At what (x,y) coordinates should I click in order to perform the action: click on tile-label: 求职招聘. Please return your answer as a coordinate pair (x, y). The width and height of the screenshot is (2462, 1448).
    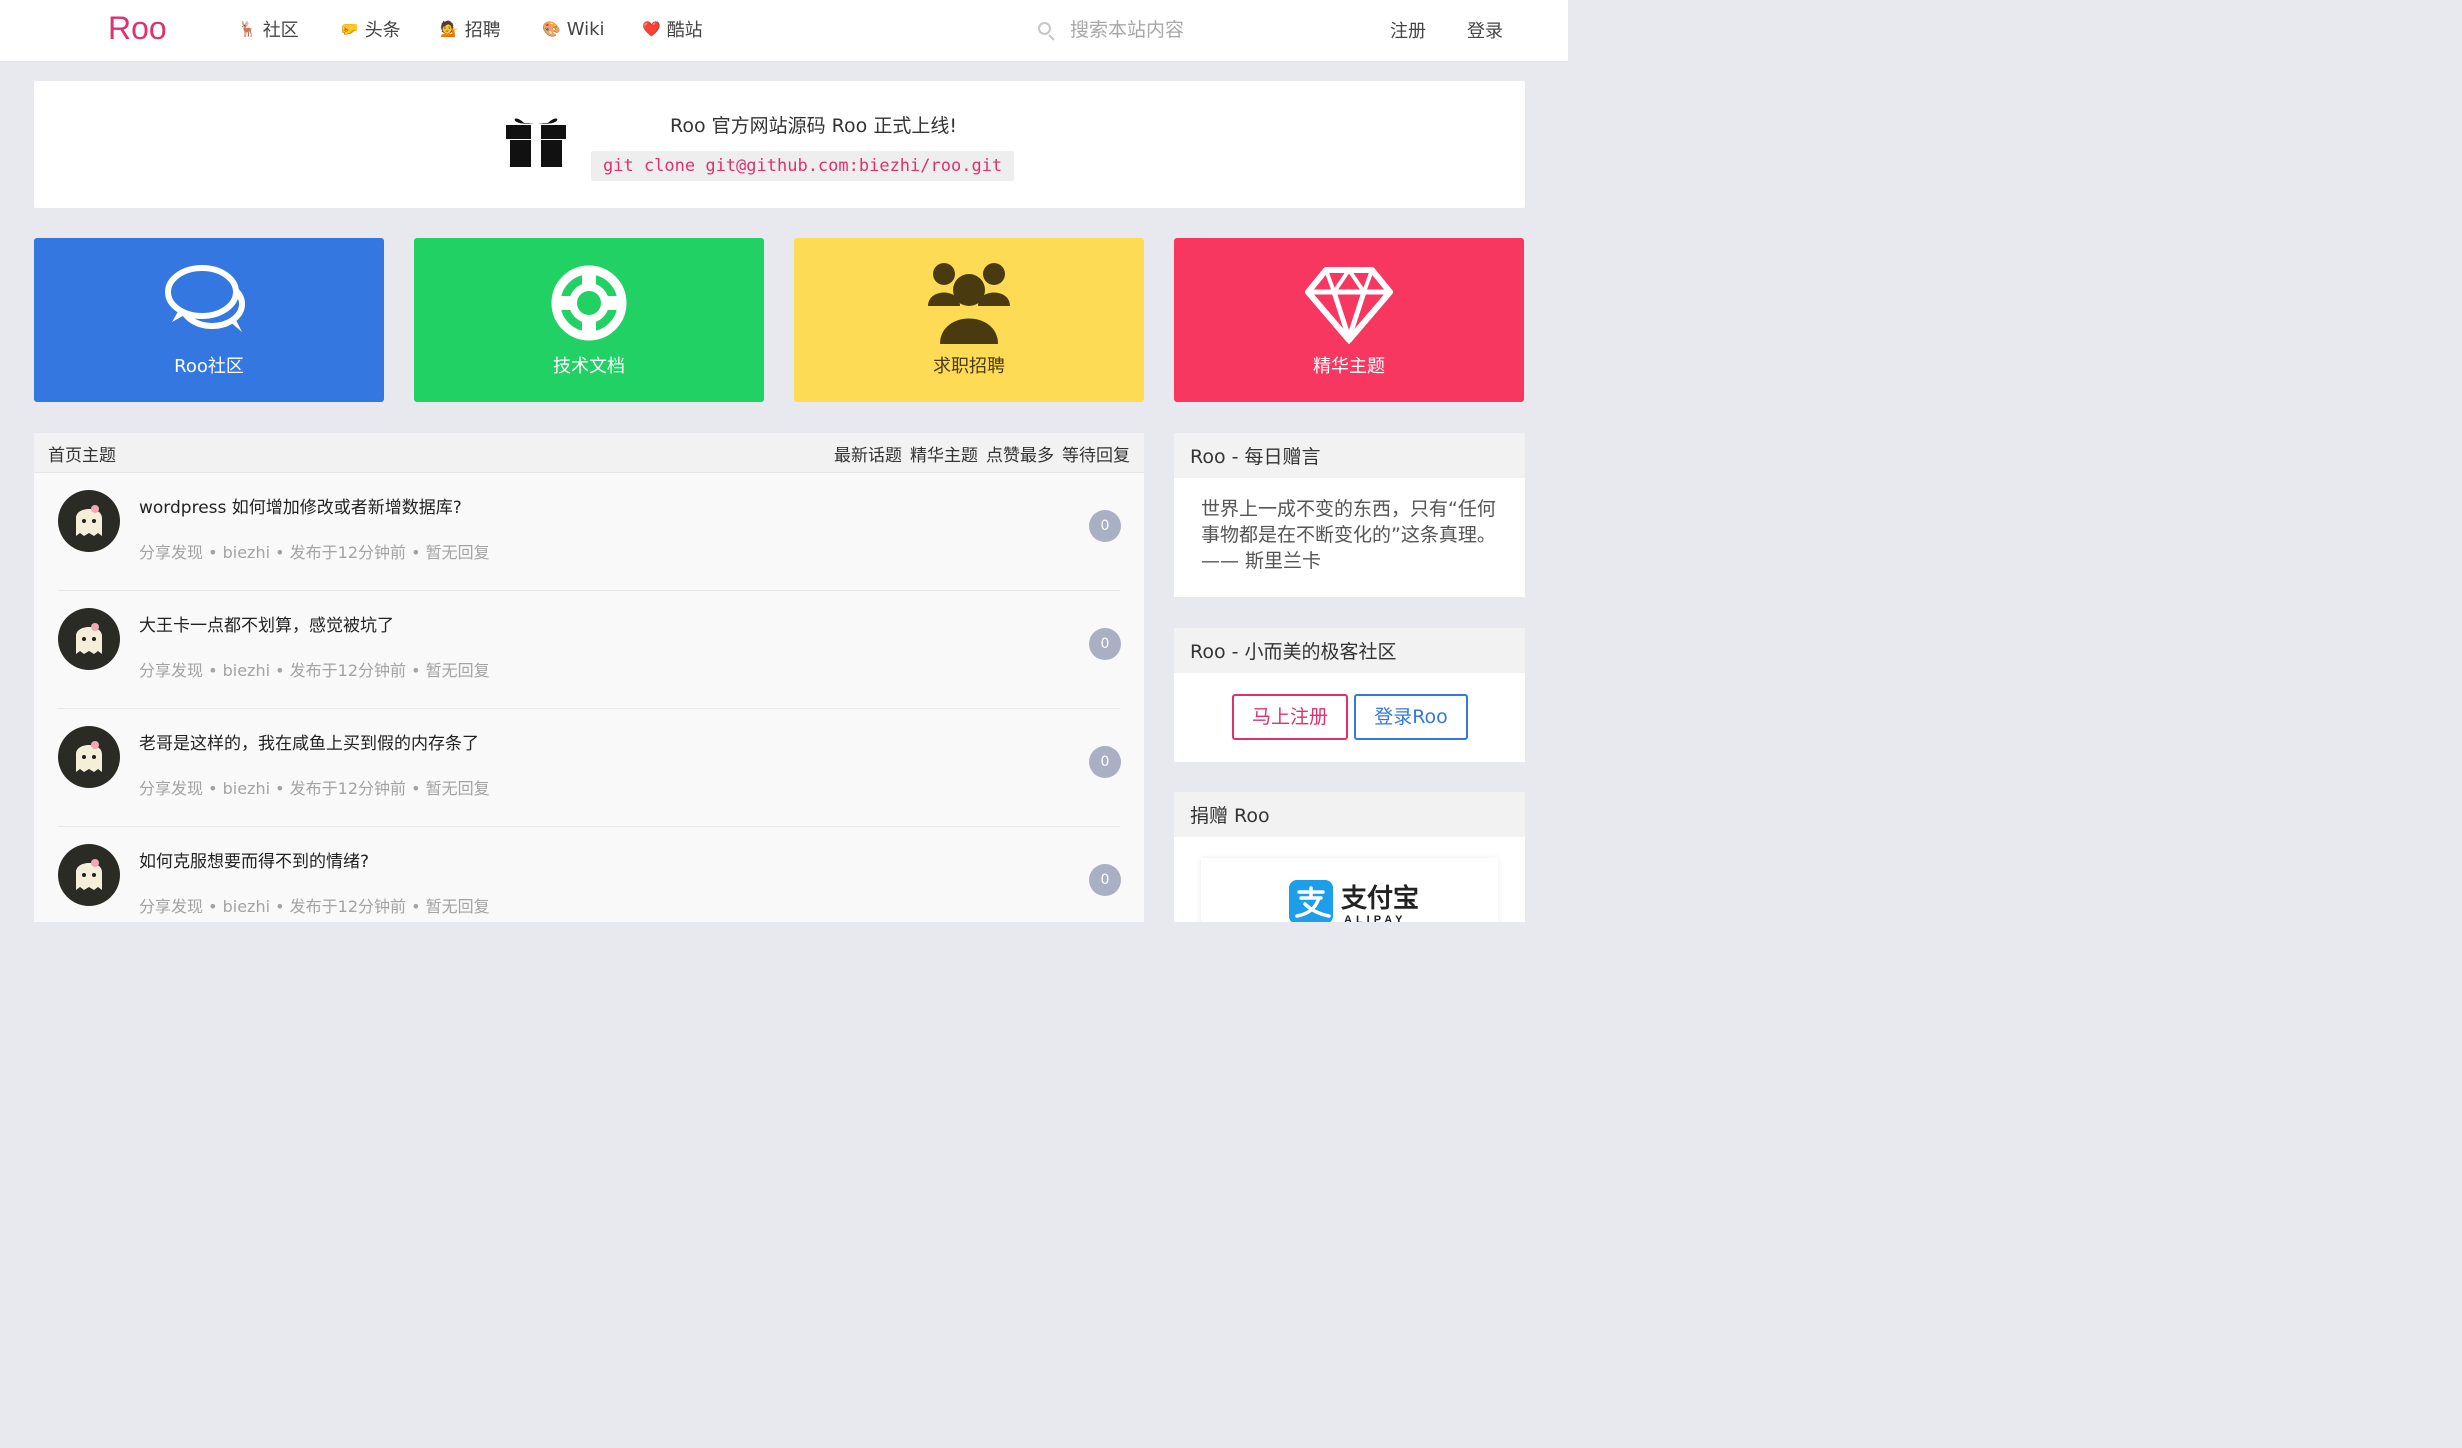
    Looking at the image, I should click on (969, 366).